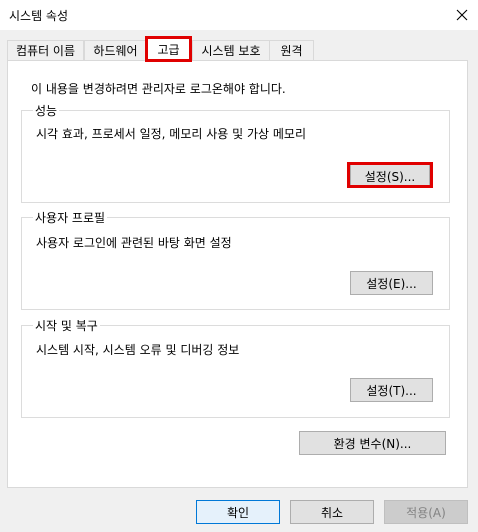 The width and height of the screenshot is (478, 532). I want to click on tab-computer-name: 컴퓨터 이름, so click(45, 50).